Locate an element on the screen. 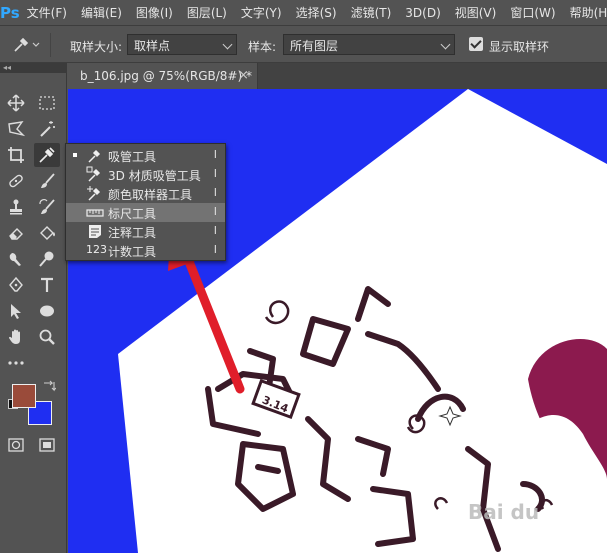 This screenshot has width=607, height=553. brush-icon is located at coordinates (48, 180).